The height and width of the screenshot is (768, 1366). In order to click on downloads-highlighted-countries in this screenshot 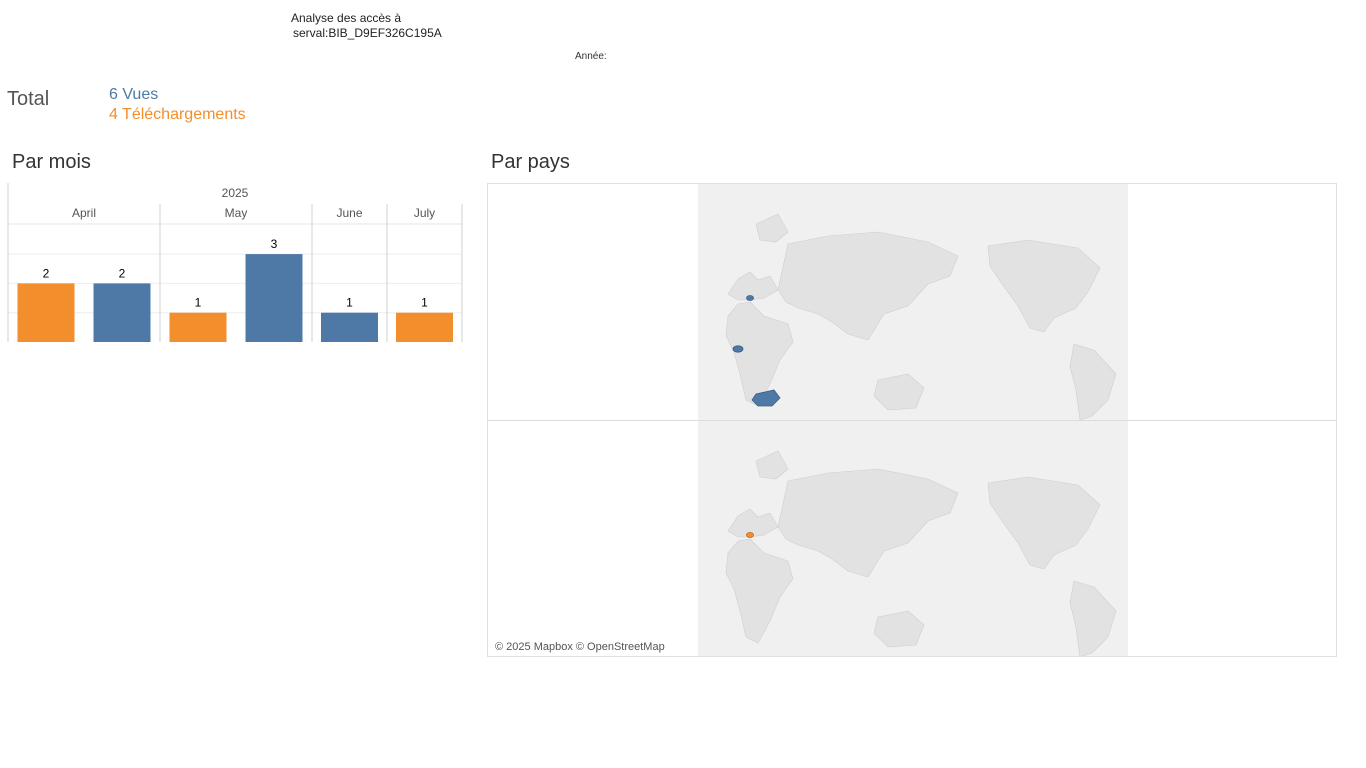, I will do `click(750, 535)`.